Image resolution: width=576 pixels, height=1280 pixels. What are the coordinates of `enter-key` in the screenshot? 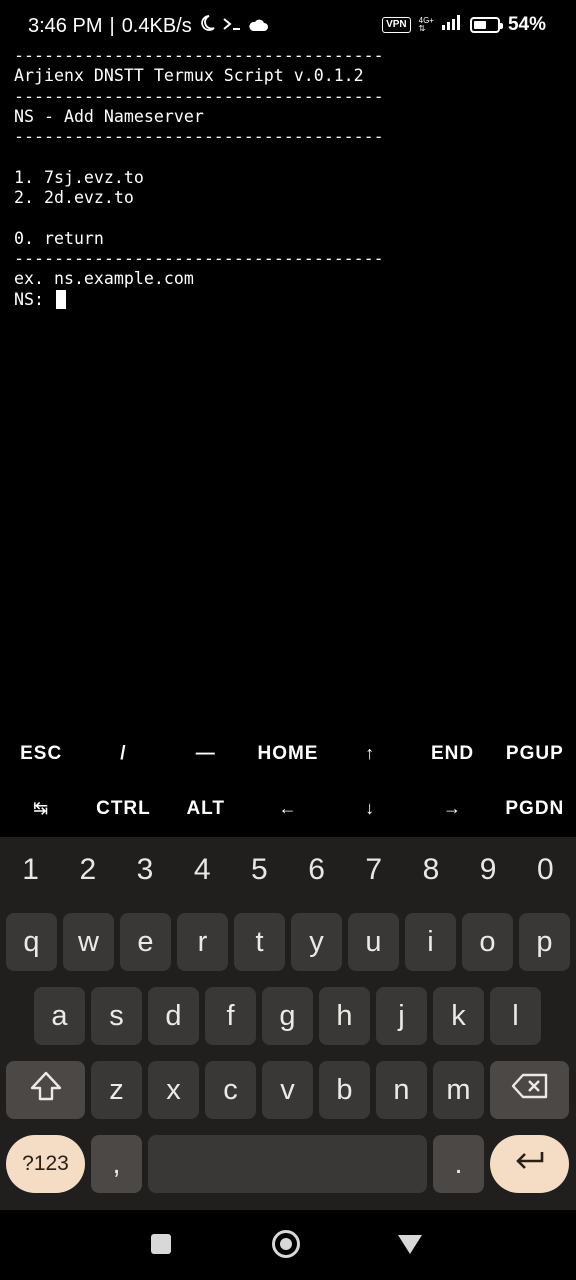 It's located at (529, 1164).